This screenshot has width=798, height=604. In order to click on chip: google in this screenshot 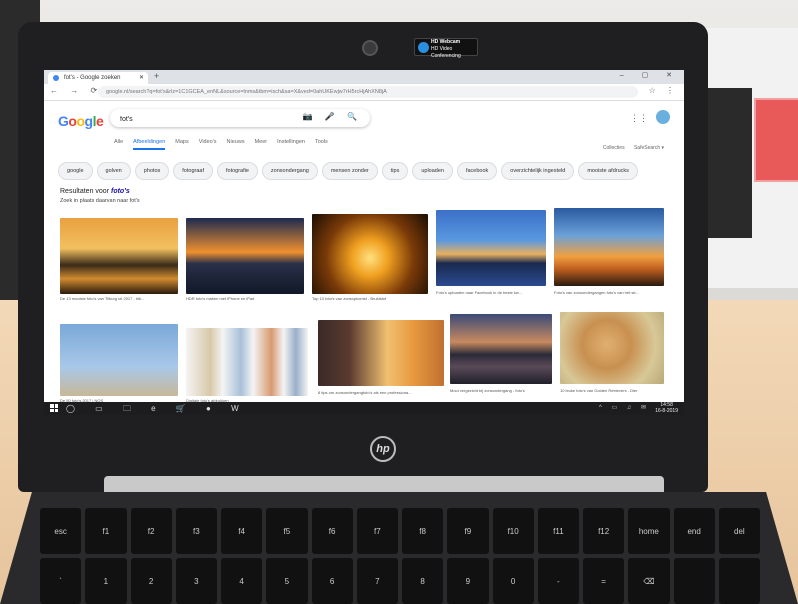, I will do `click(75, 171)`.